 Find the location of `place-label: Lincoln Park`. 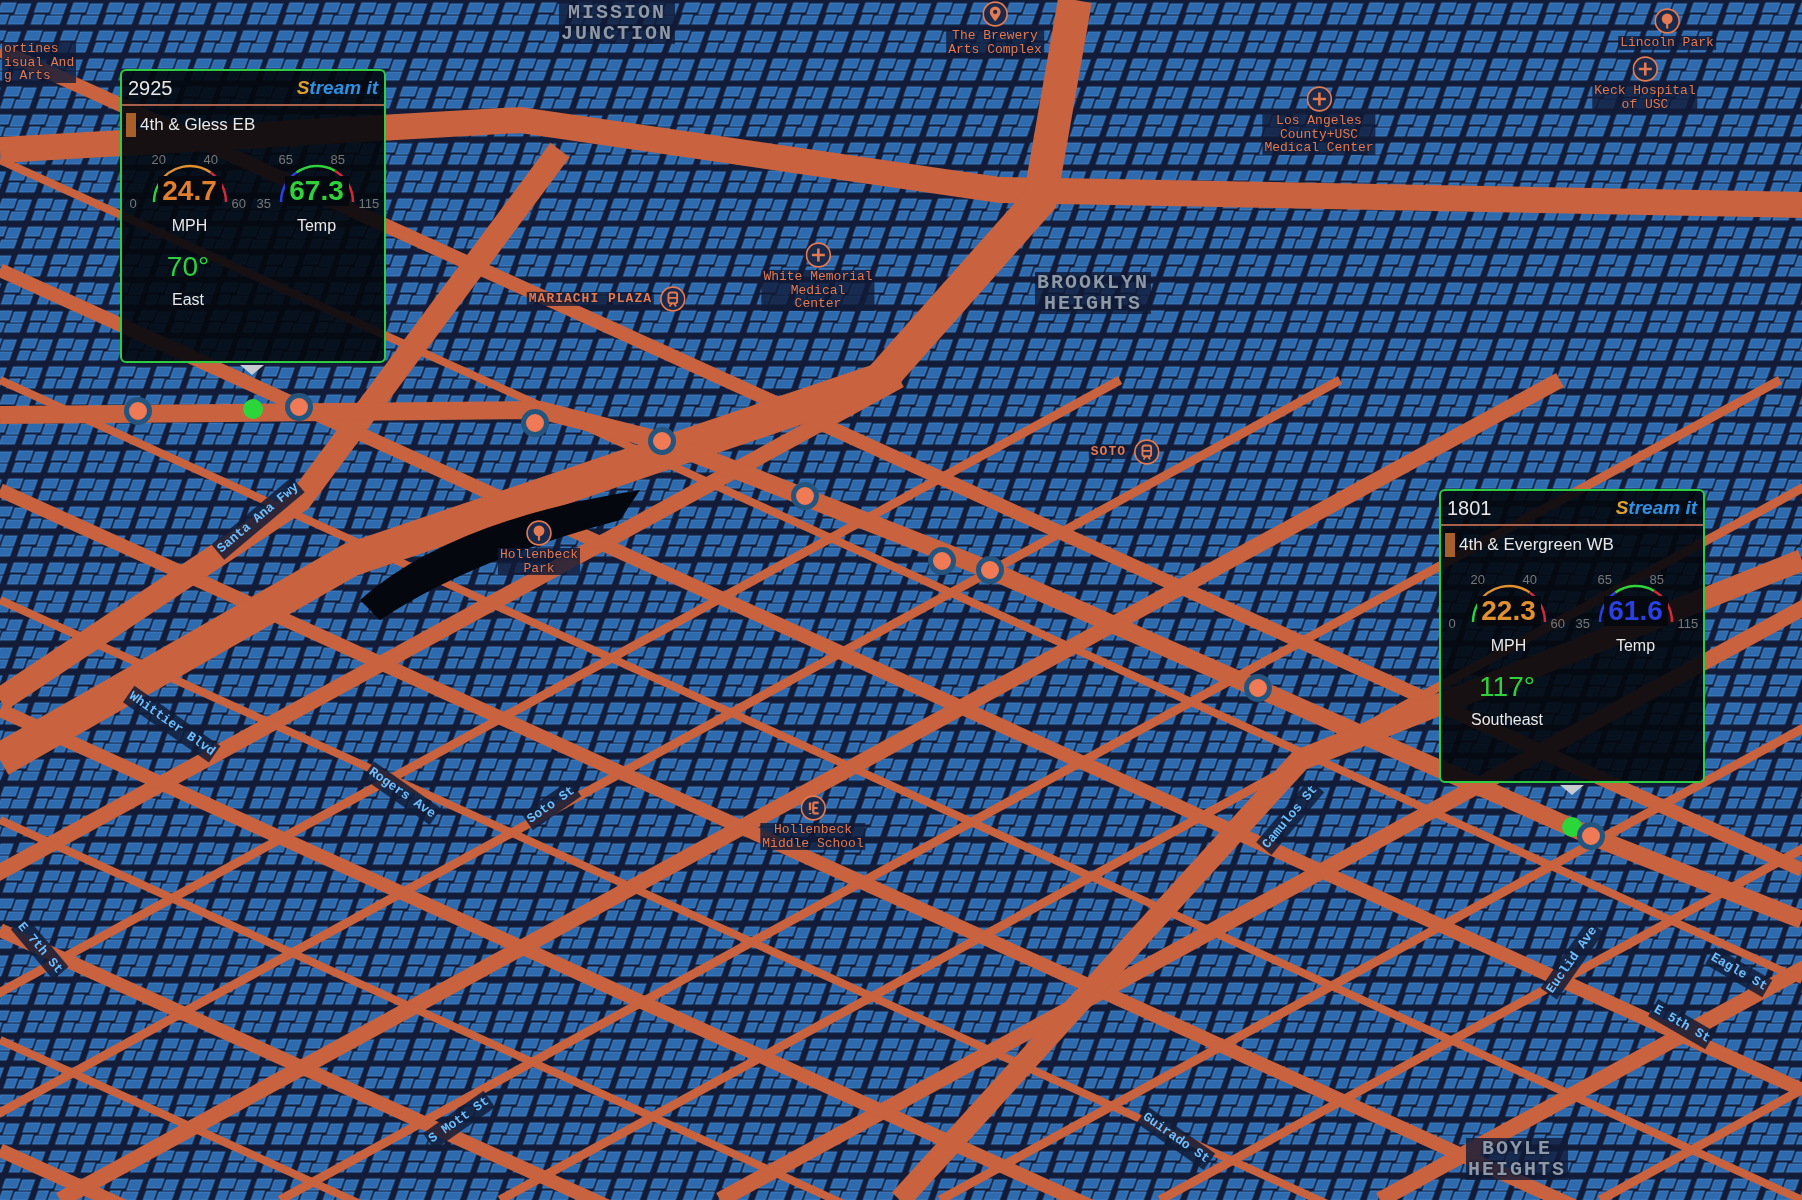

place-label: Lincoln Park is located at coordinates (1667, 43).